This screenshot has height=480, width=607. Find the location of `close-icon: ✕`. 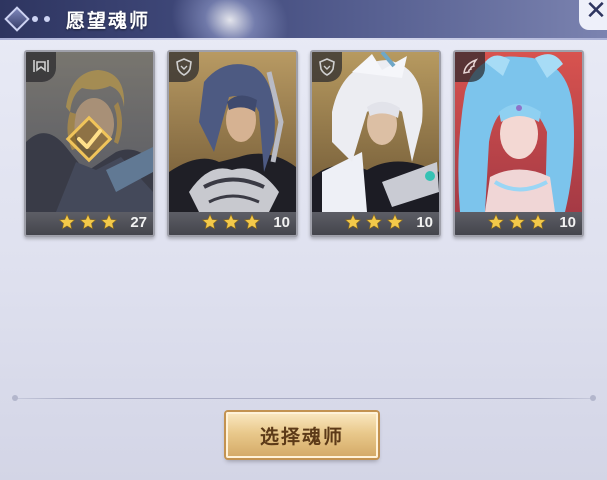

close-icon: ✕ is located at coordinates (596, 13).